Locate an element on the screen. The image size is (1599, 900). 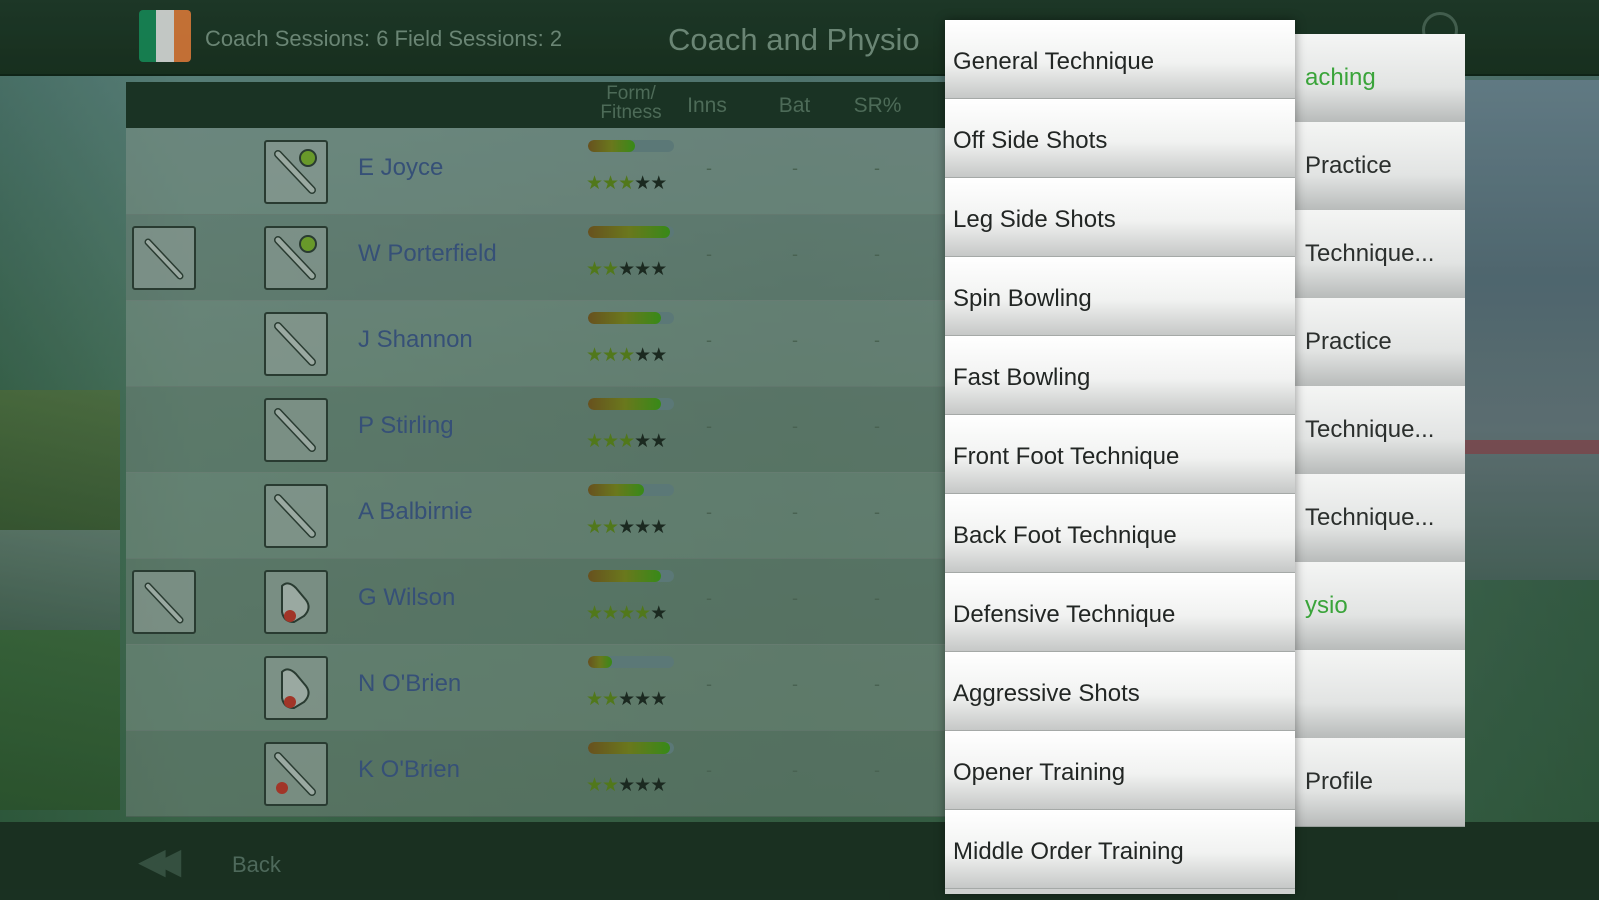
dropdown-option: Spin Bowling is located at coordinates (1120, 296).